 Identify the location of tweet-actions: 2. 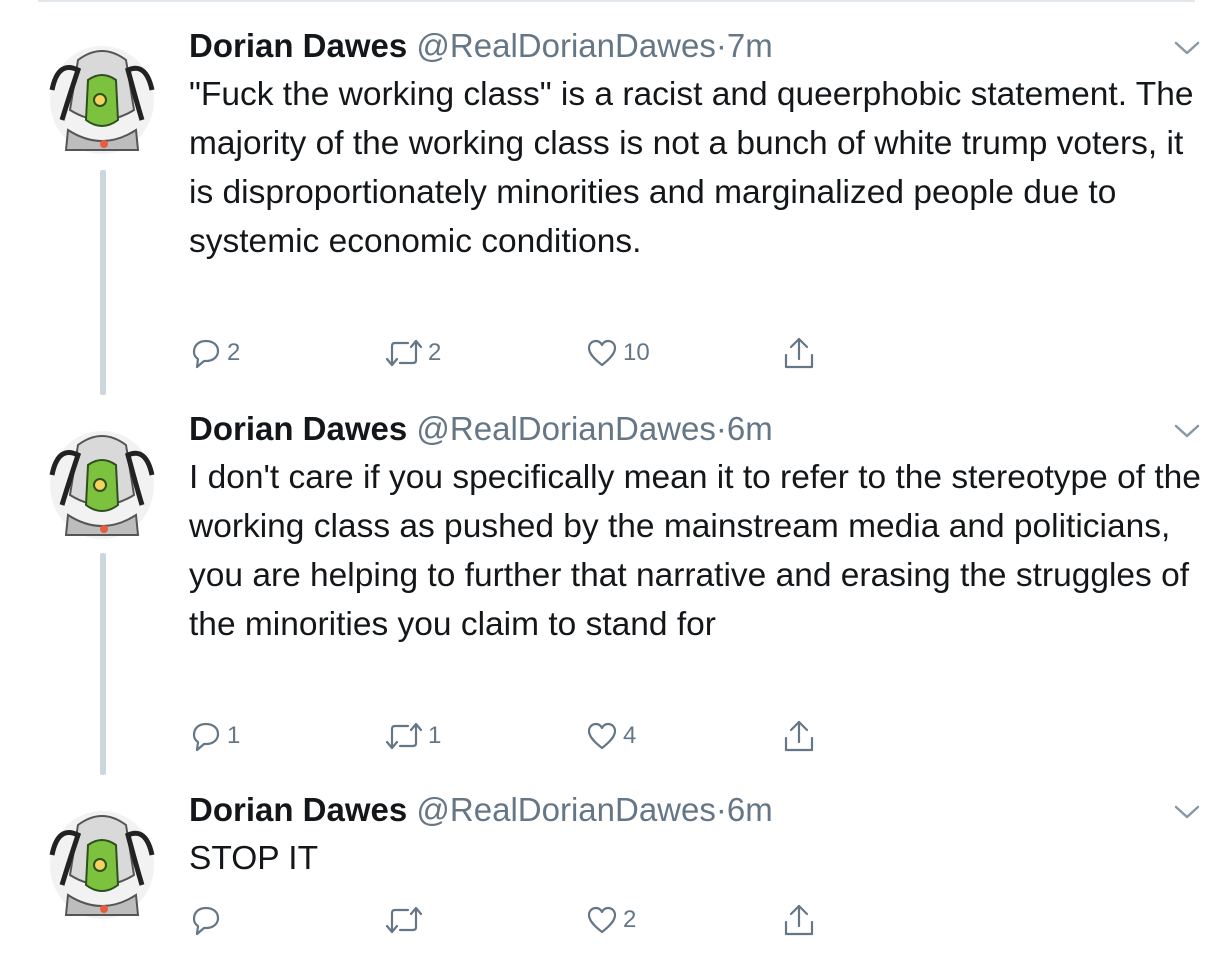
(615, 920).